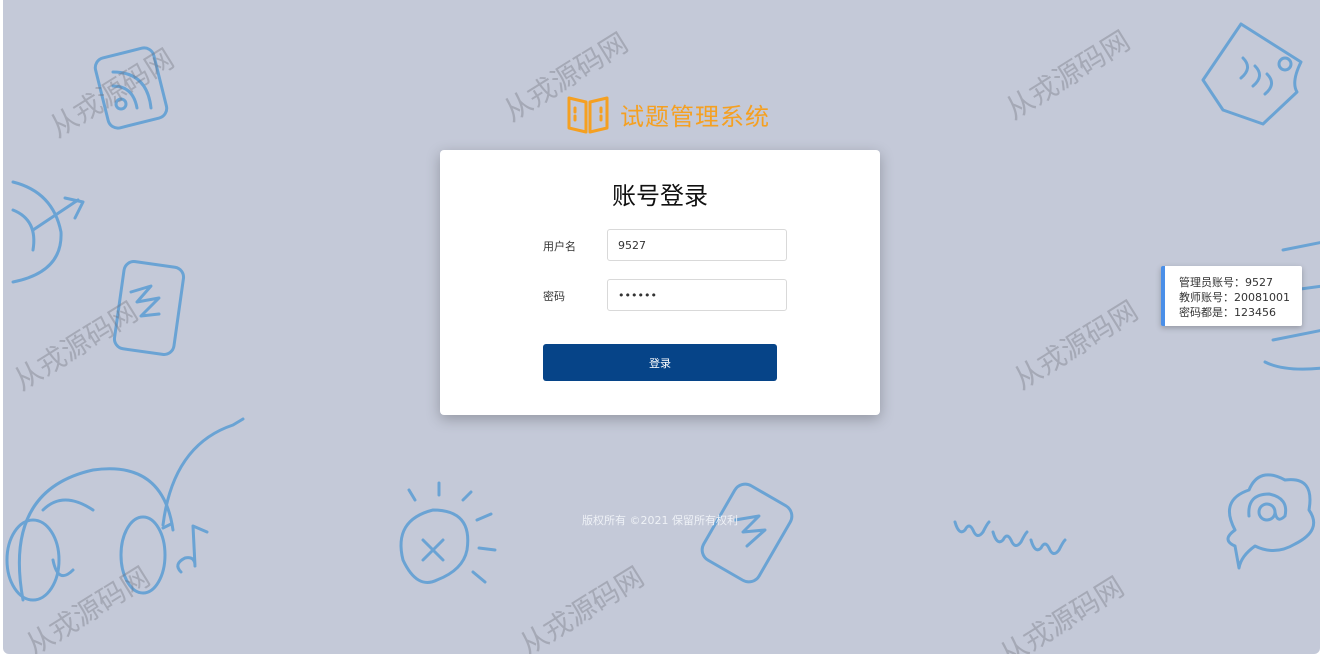 This screenshot has height=657, width=1320. What do you see at coordinates (588, 115) in the screenshot?
I see `open-book-icon` at bounding box center [588, 115].